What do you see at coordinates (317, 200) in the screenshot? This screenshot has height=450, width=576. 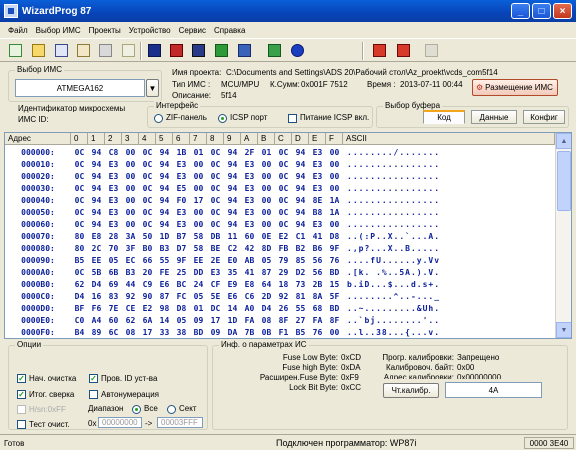 I see `hex-byte: 8E` at bounding box center [317, 200].